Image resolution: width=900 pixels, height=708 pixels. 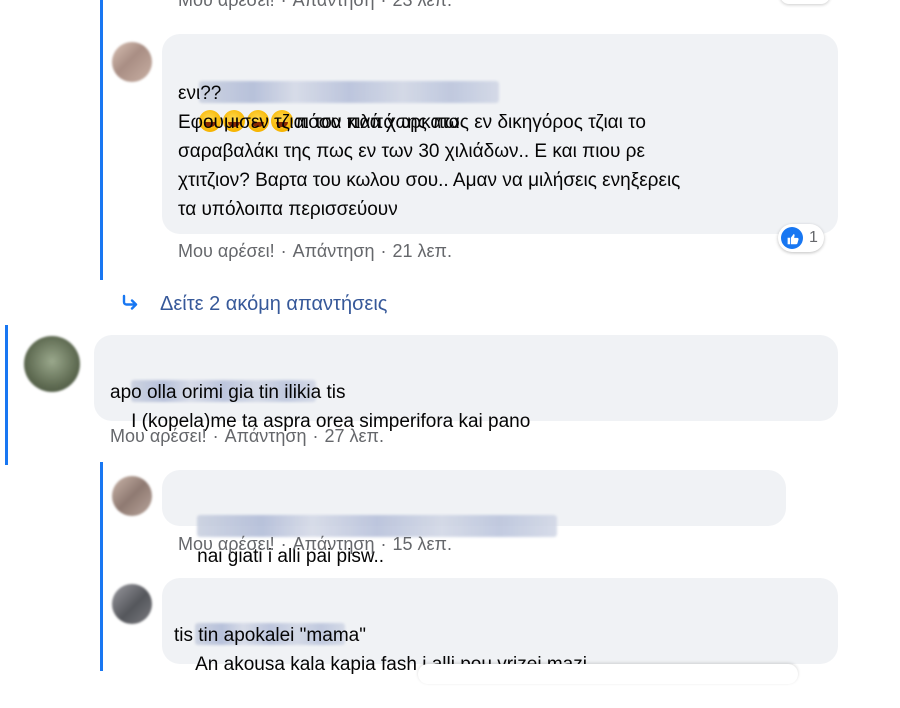 What do you see at coordinates (474, 518) in the screenshot?
I see `comment-bubble: nai giati i alli pai pisw..` at bounding box center [474, 518].